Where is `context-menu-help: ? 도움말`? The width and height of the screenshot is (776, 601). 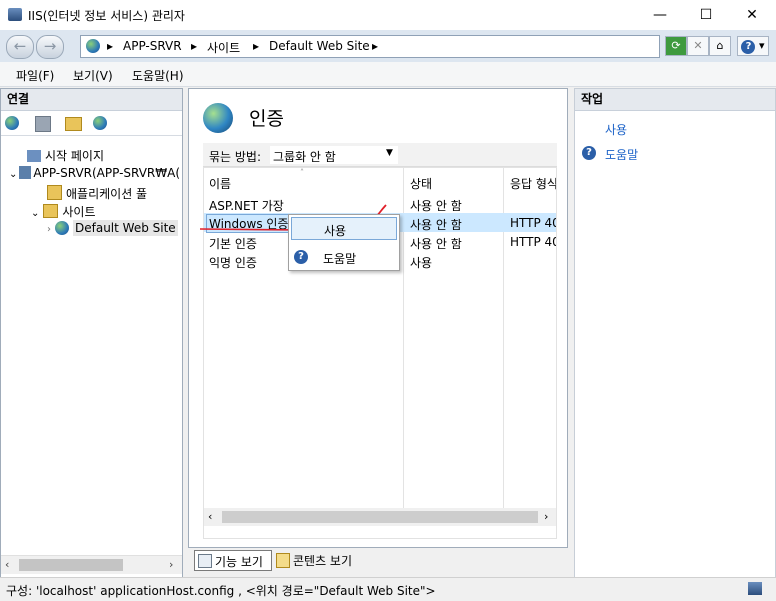 context-menu-help: ? 도움말 is located at coordinates (343, 257).